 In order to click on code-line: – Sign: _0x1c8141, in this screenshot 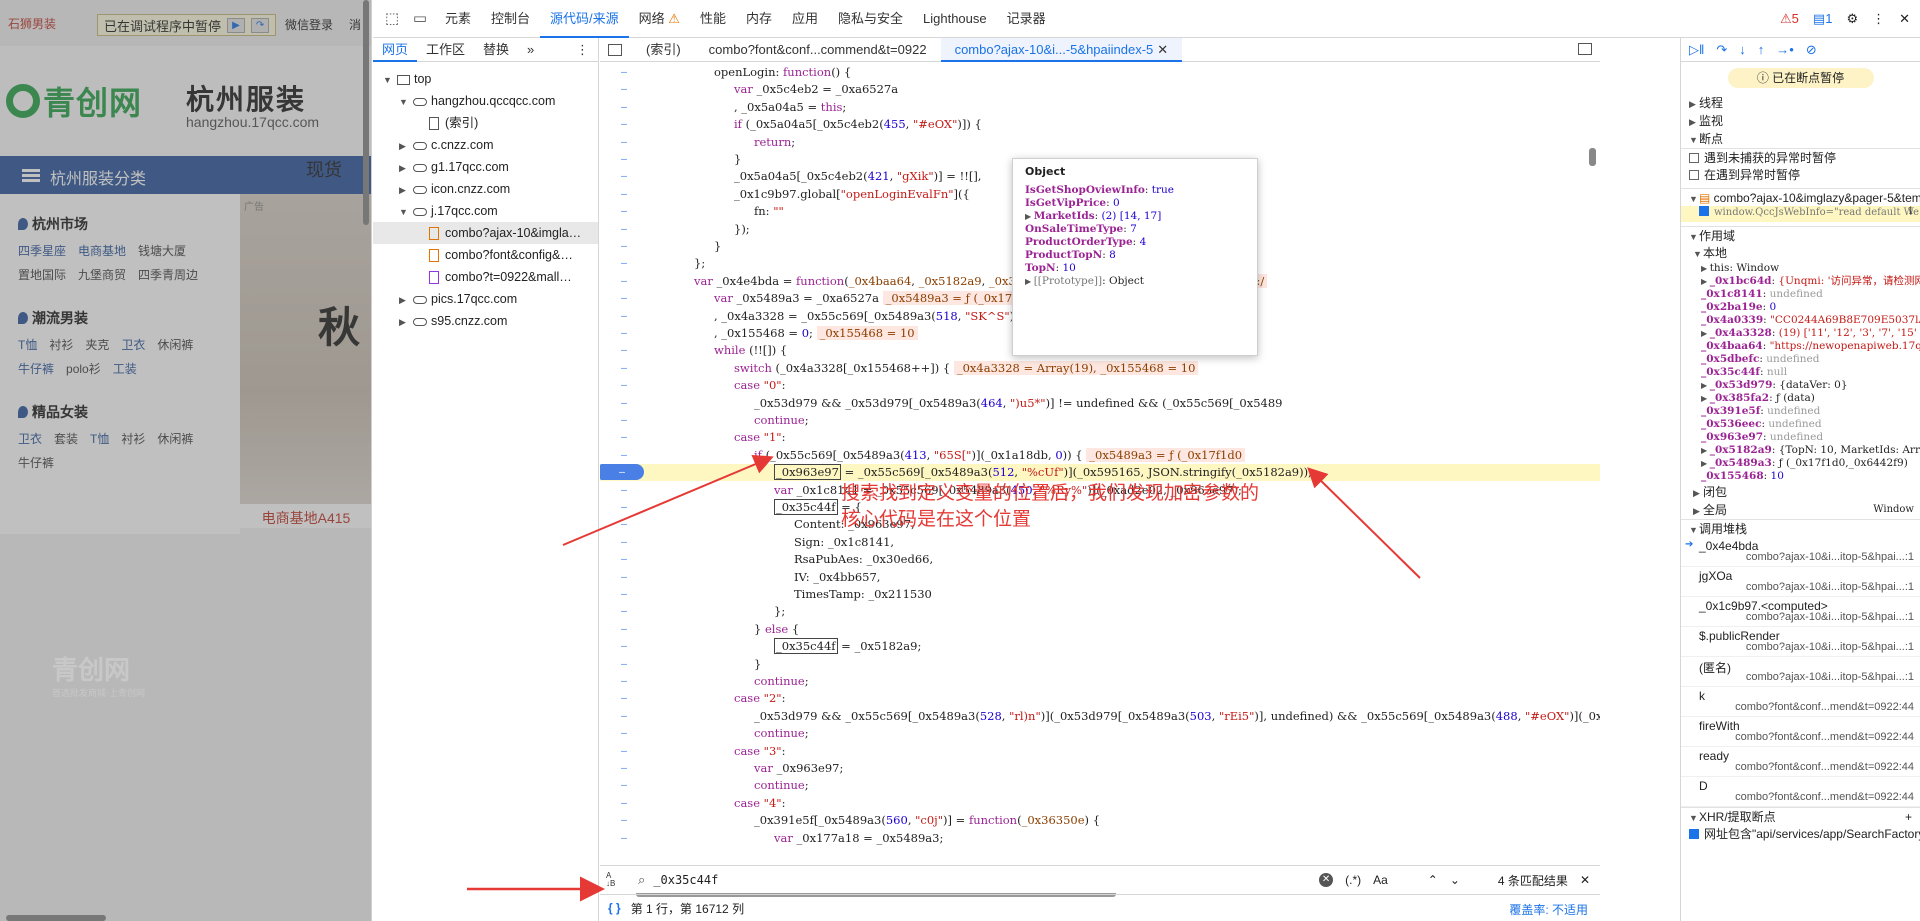, I will do `click(1100, 542)`.